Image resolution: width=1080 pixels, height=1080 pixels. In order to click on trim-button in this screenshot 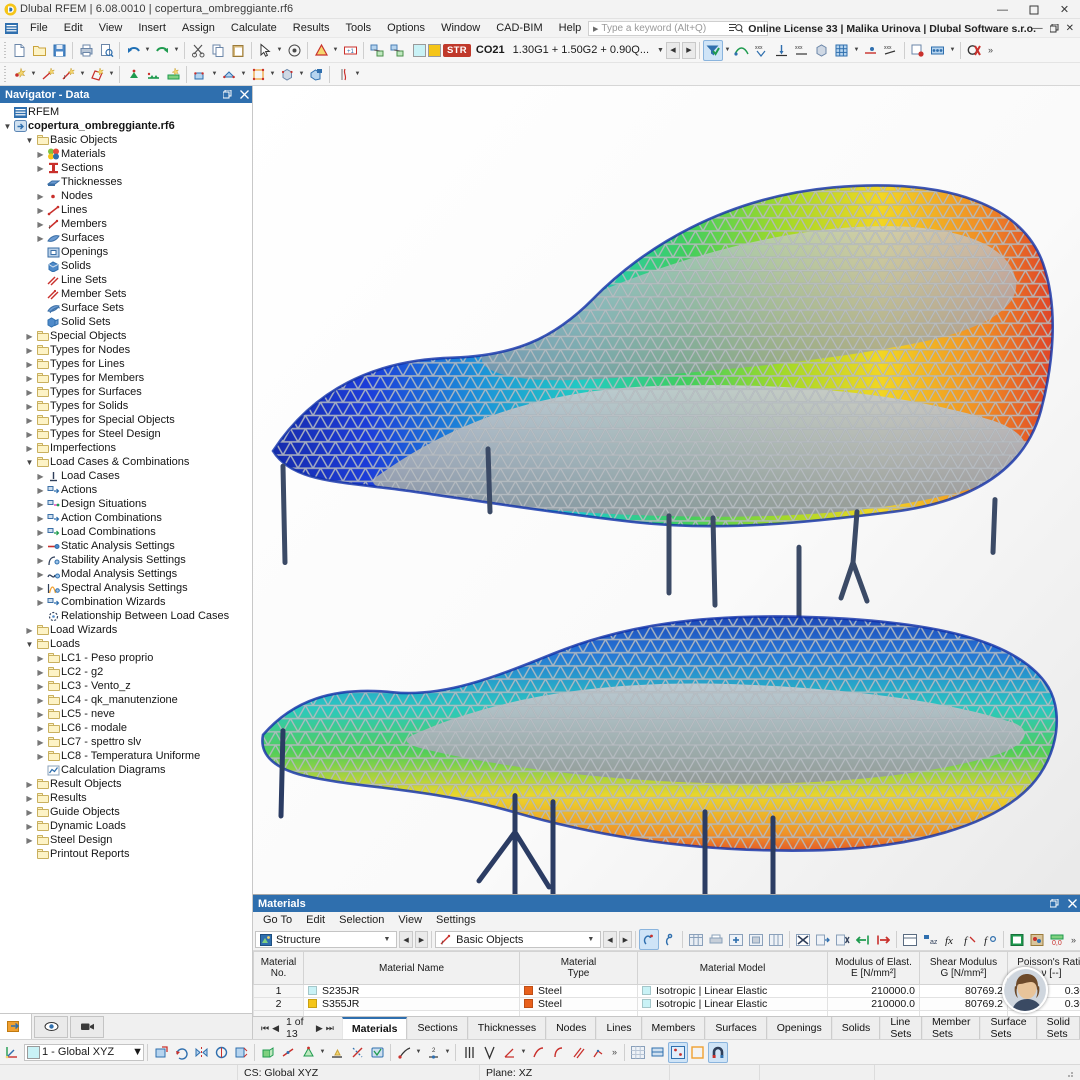, I will do `click(357, 1052)`.